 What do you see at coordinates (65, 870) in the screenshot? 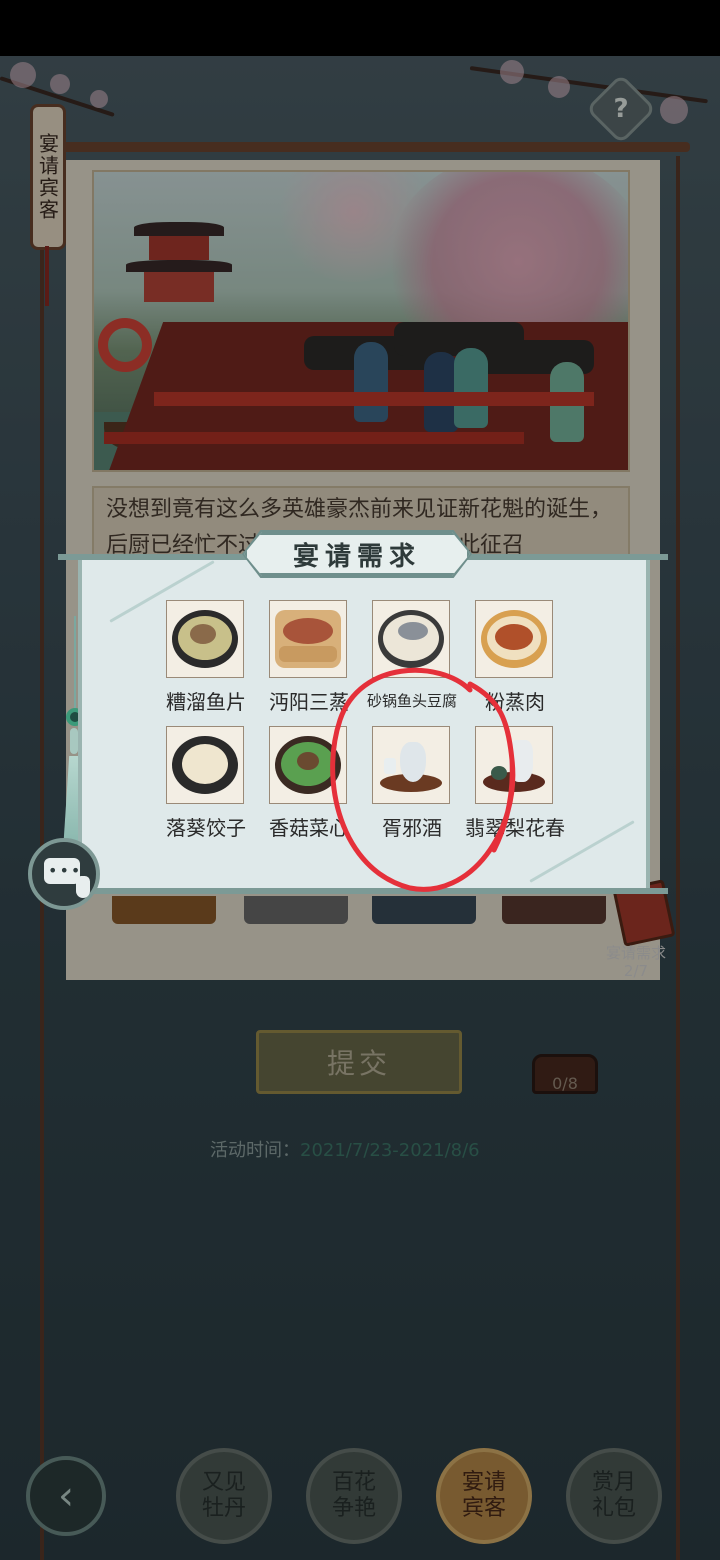
I see `chat-dots: •••` at bounding box center [65, 870].